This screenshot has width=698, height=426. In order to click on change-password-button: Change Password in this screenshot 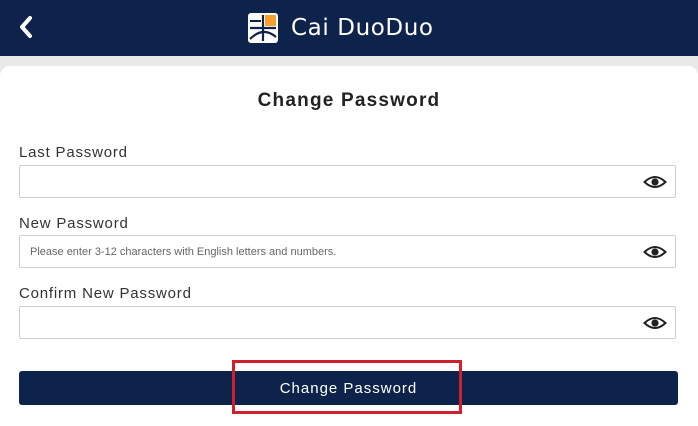, I will do `click(348, 388)`.